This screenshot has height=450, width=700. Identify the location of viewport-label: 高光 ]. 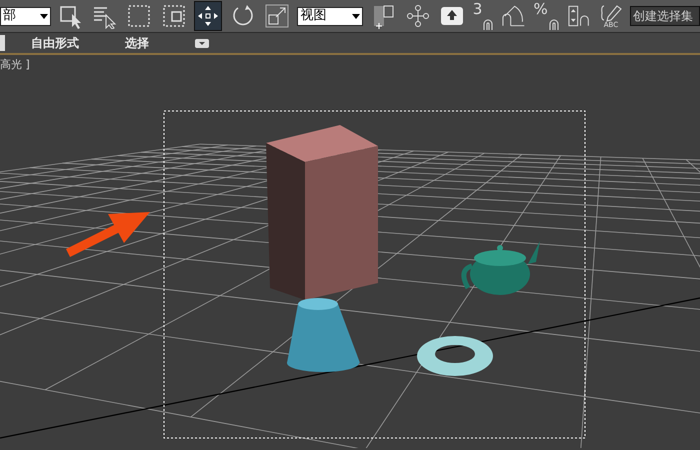
(15, 65).